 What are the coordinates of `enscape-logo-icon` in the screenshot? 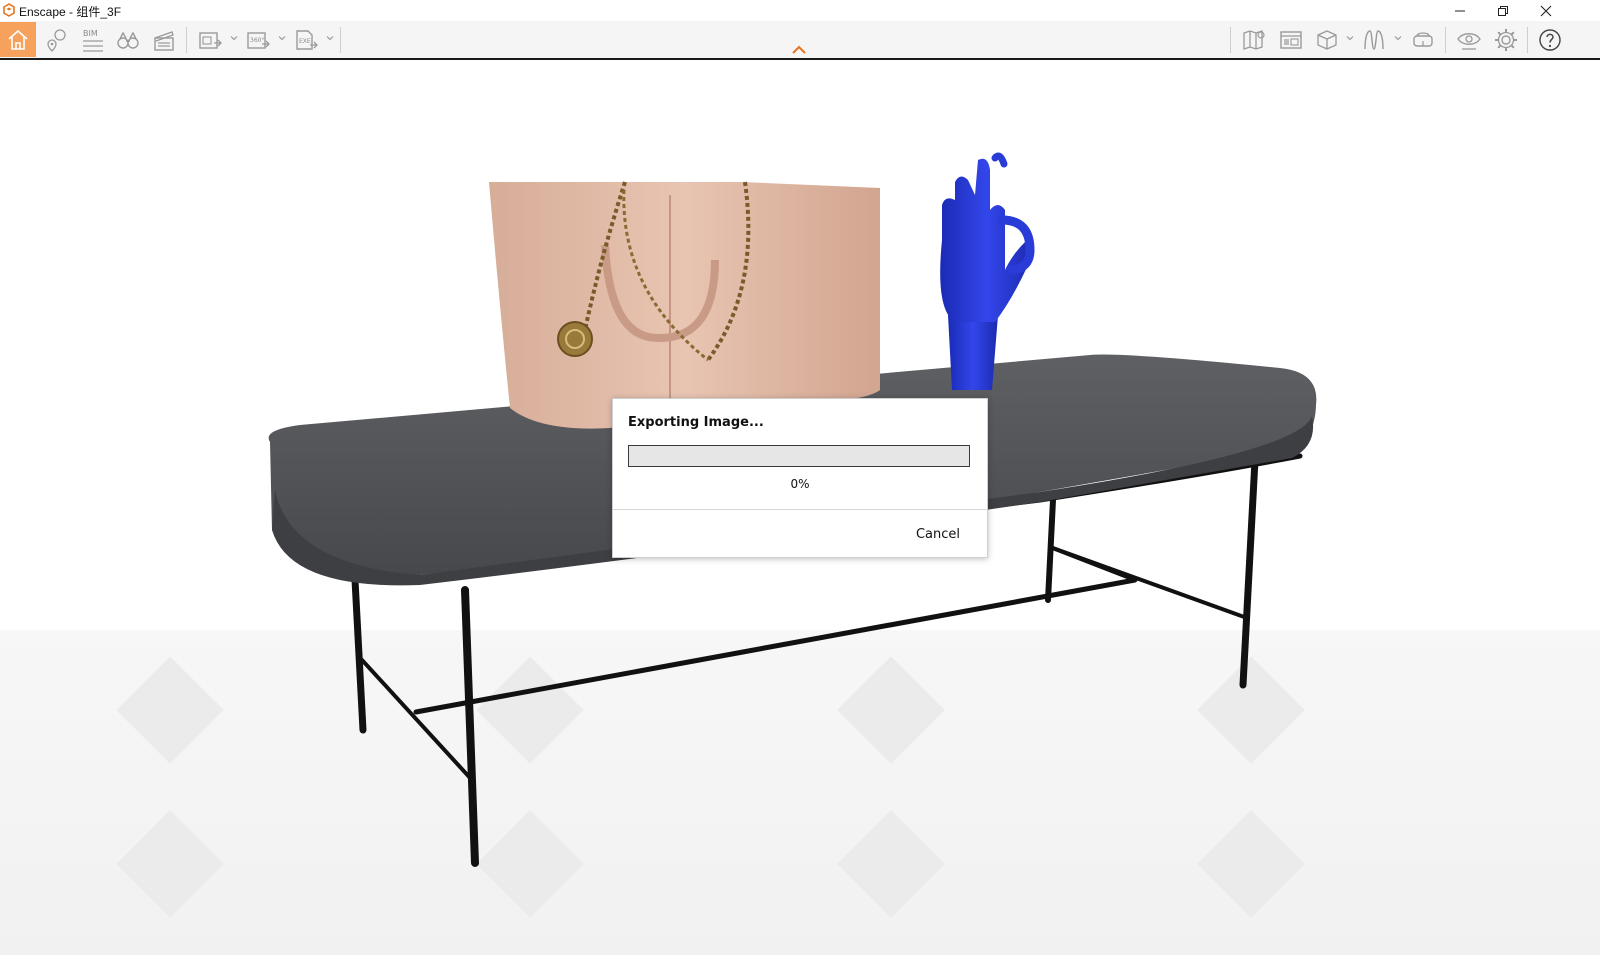 It's located at (9, 10).